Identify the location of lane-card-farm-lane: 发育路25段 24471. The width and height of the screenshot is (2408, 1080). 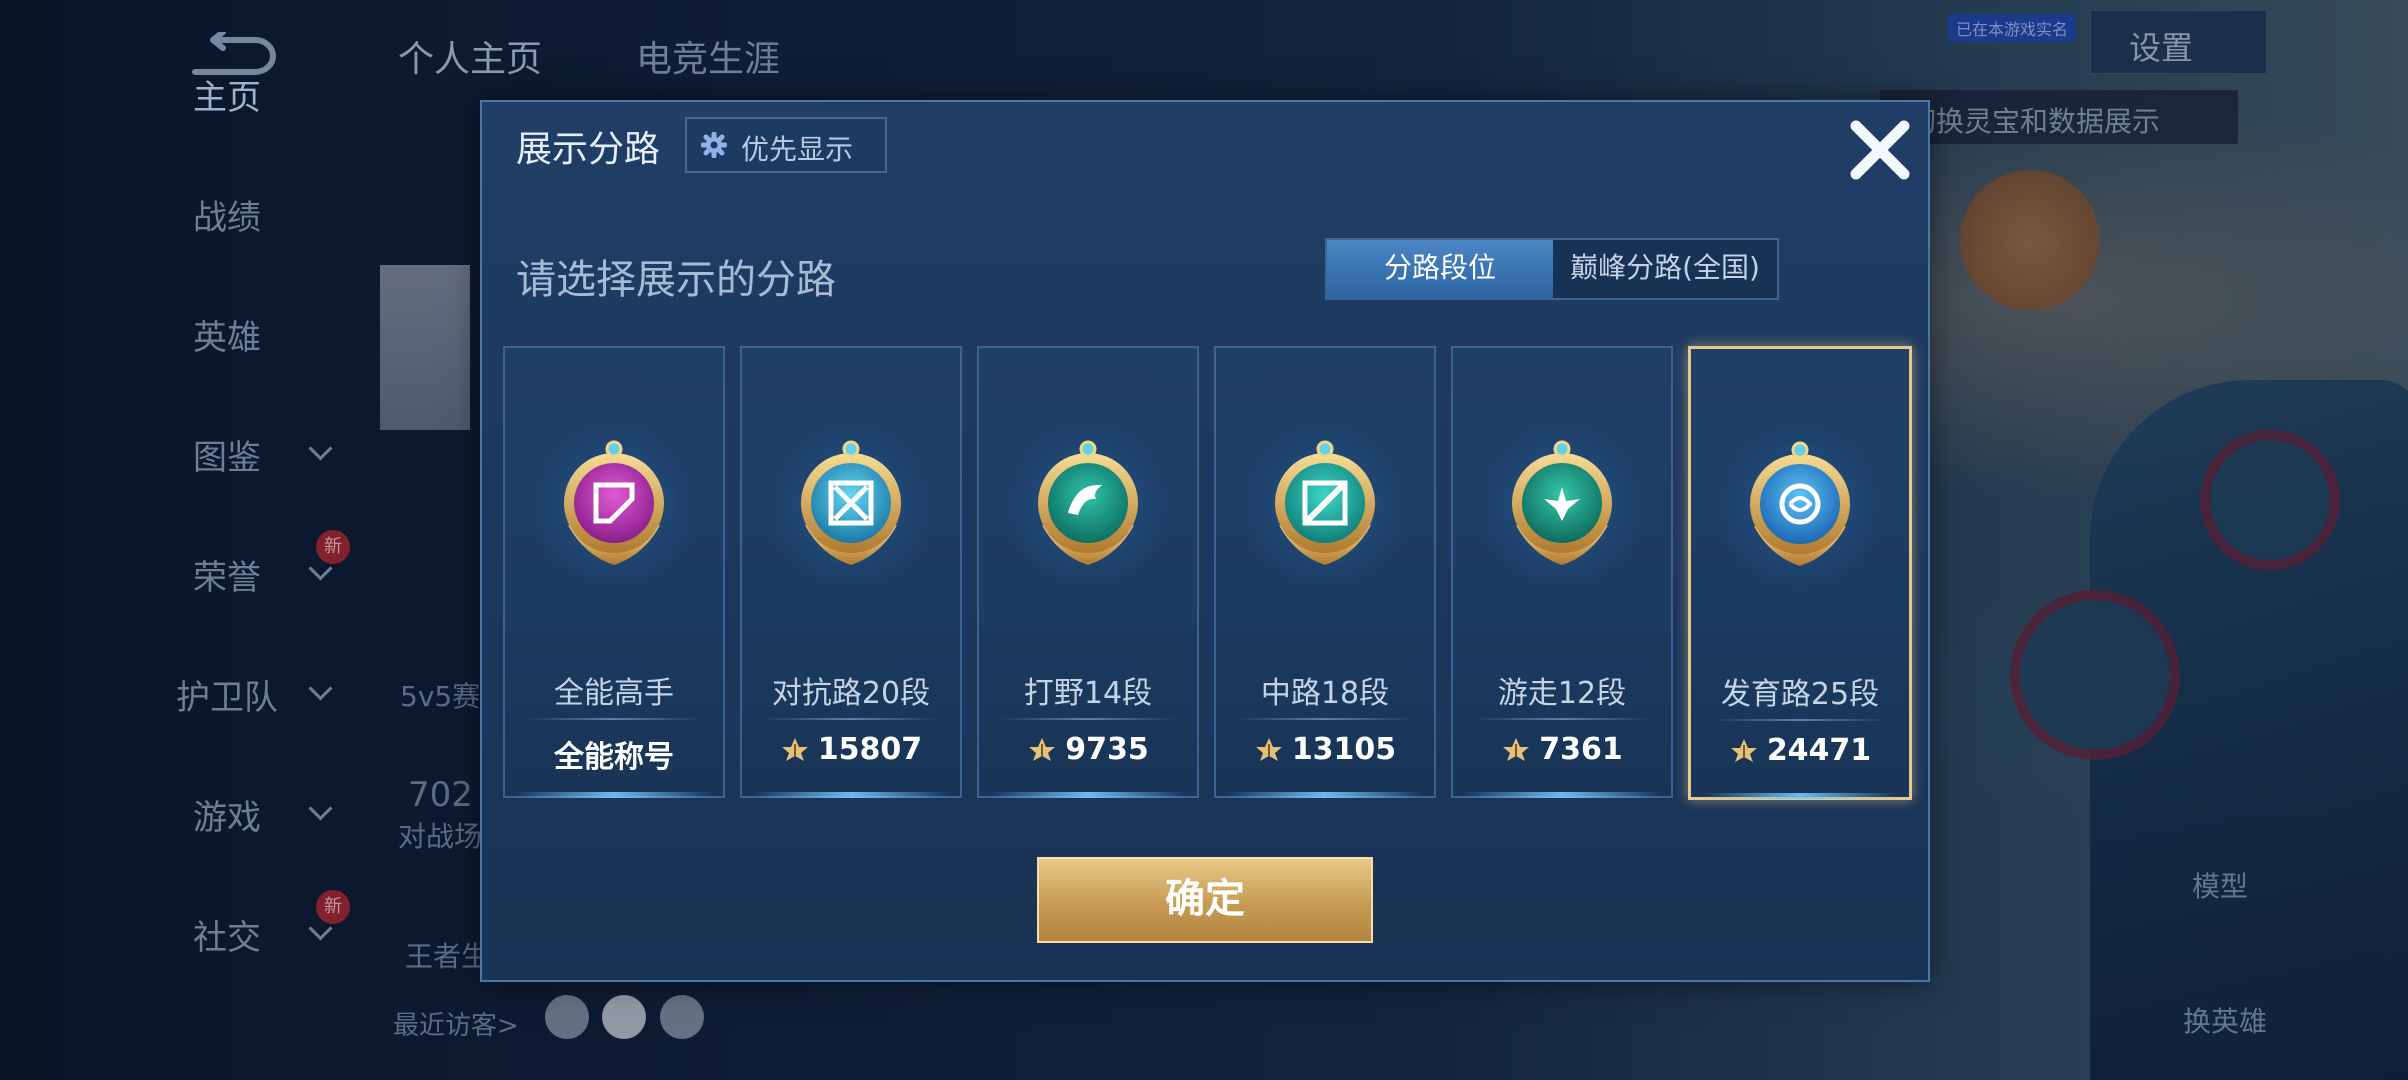
(1800, 573).